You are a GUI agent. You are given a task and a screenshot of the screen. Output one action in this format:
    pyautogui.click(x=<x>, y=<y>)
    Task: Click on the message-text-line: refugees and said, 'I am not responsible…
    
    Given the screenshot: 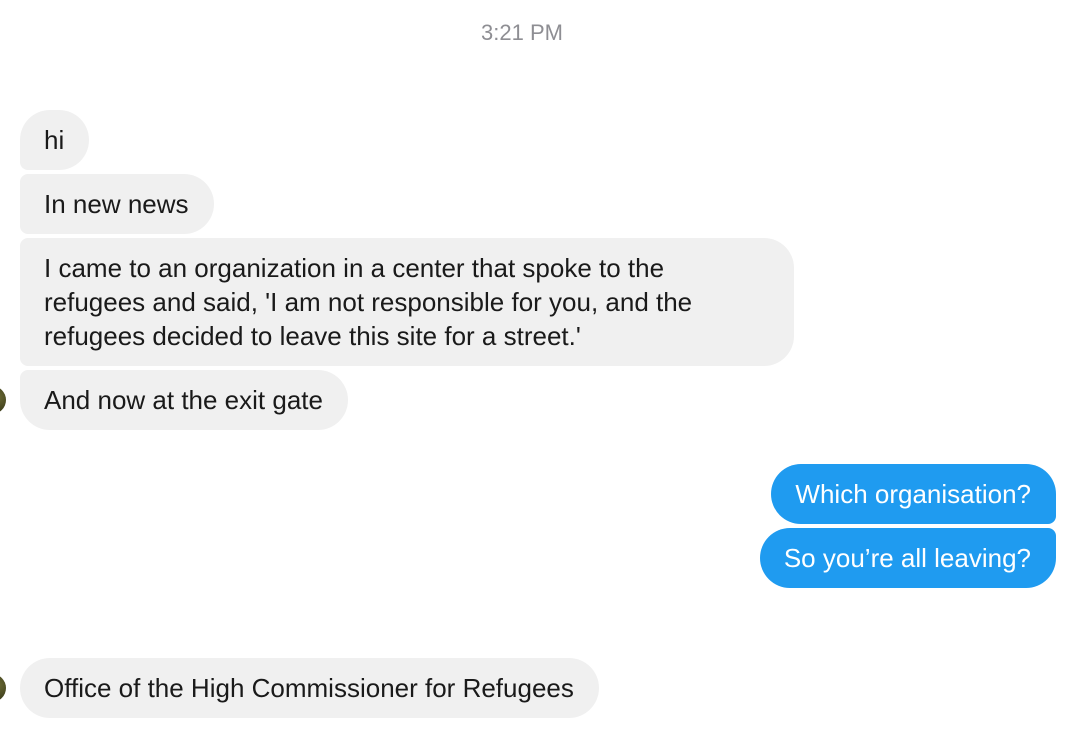 What is the action you would take?
    pyautogui.click(x=368, y=302)
    